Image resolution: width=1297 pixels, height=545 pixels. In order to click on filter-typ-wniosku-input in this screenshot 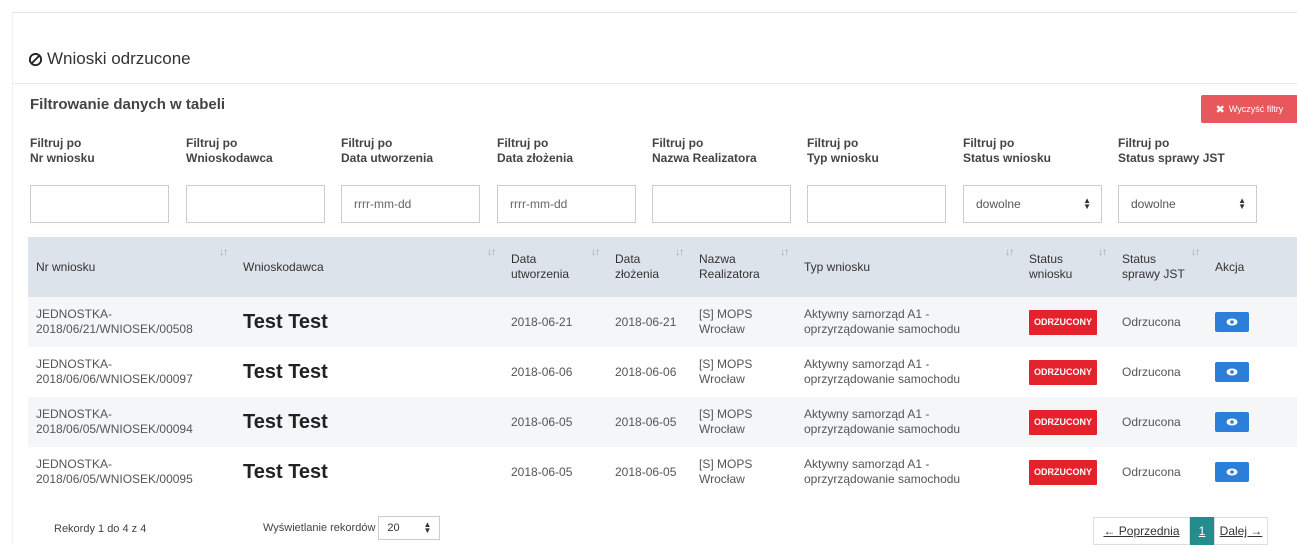, I will do `click(876, 204)`.